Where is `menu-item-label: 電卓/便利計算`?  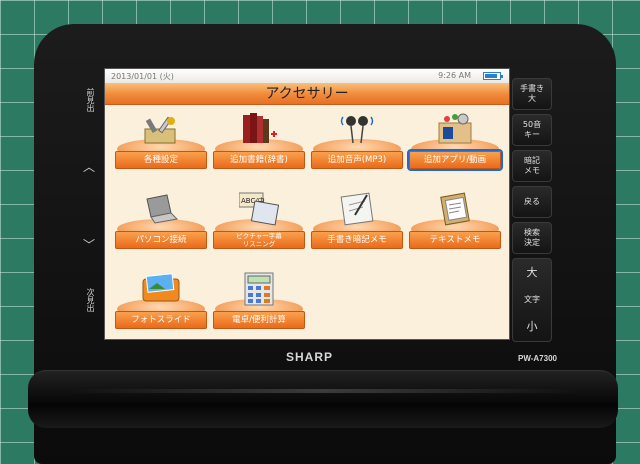
menu-item-label: 電卓/便利計算 is located at coordinates (259, 320).